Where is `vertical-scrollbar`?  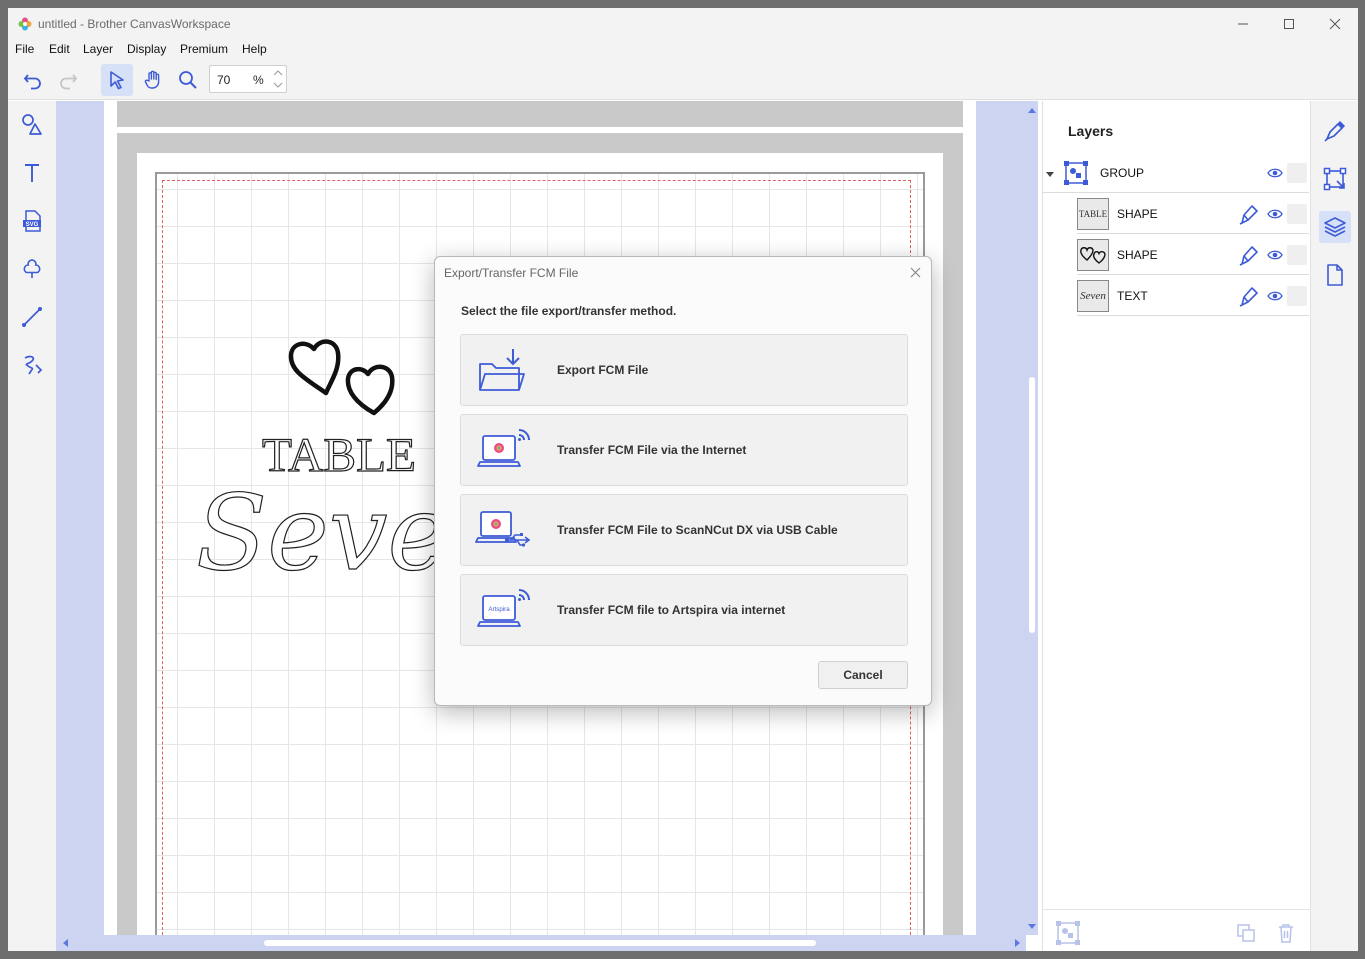
vertical-scrollbar is located at coordinates (1032, 518).